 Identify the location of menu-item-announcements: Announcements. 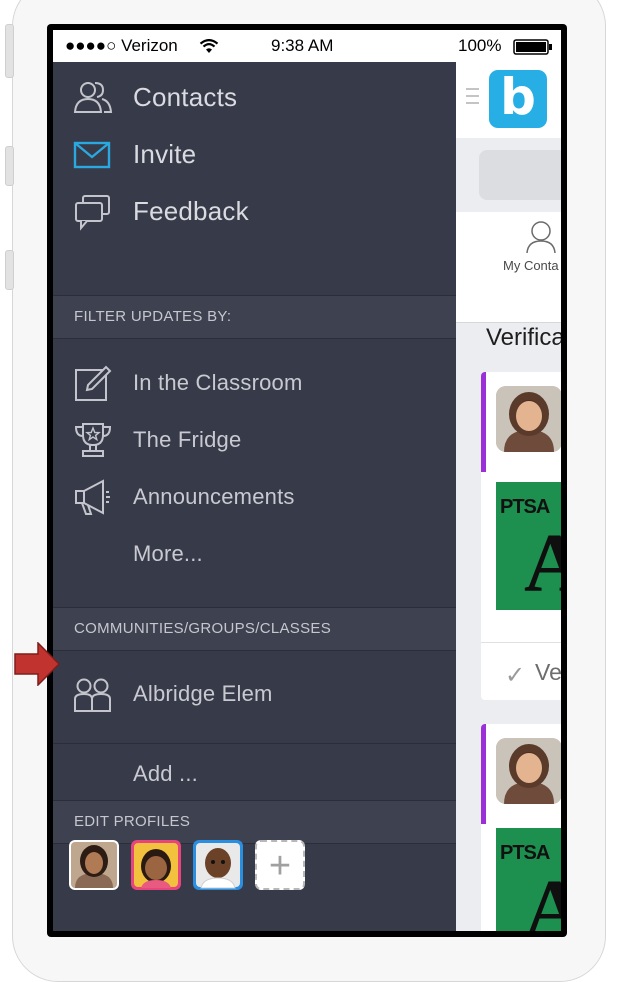
(254, 496).